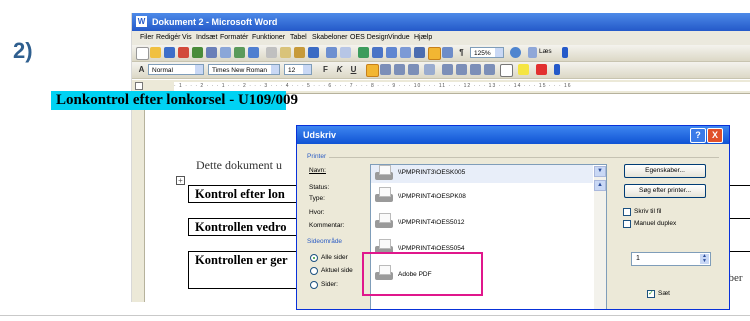  I want to click on new-document-icon, so click(142, 53).